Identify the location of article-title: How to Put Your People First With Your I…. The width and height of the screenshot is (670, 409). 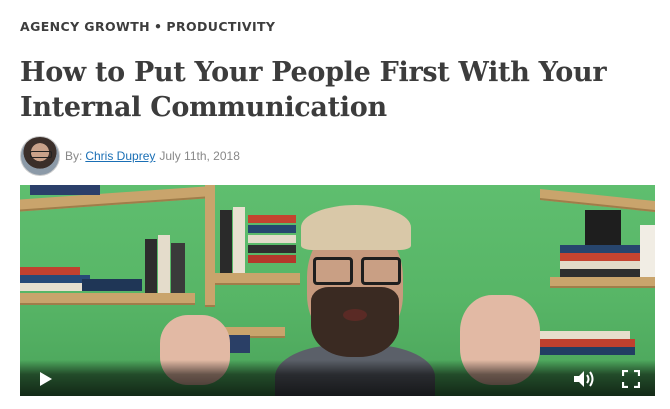
(313, 90).